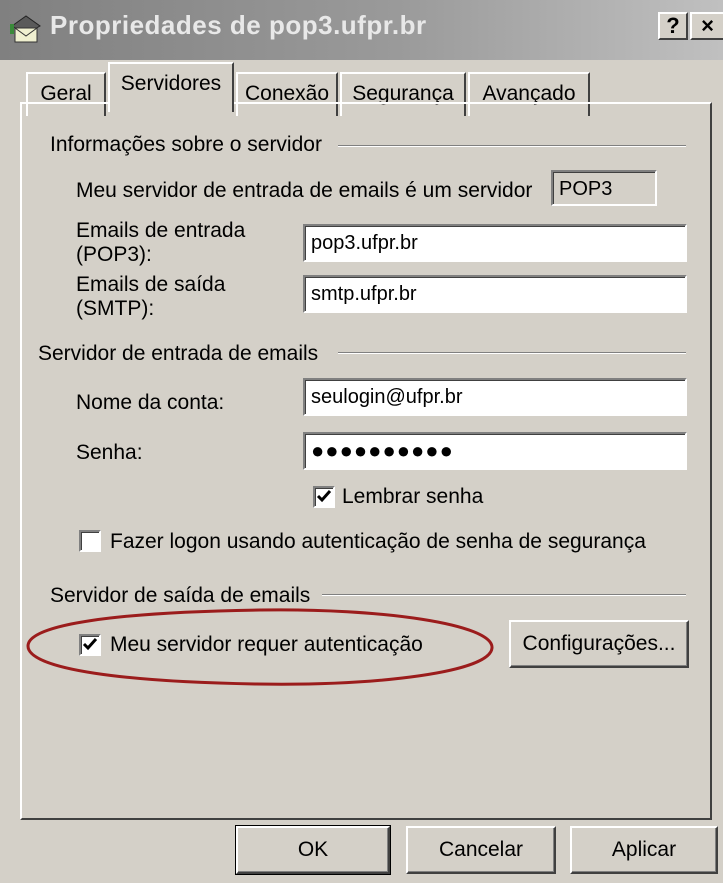  I want to click on close-button: ×, so click(706, 26).